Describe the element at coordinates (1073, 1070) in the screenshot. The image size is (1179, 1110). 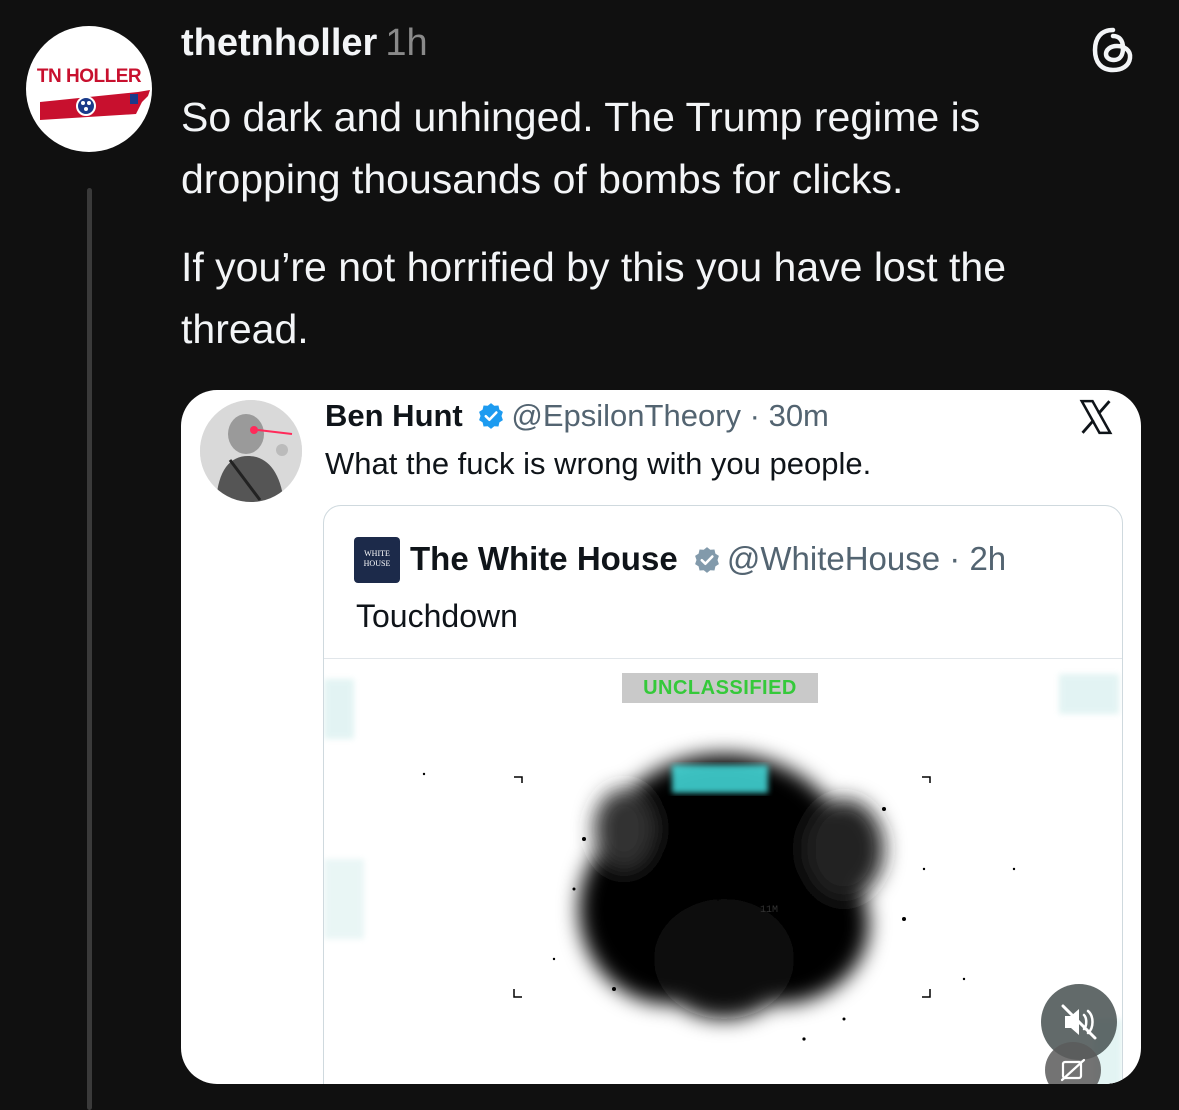
I see `pip-icon` at that location.